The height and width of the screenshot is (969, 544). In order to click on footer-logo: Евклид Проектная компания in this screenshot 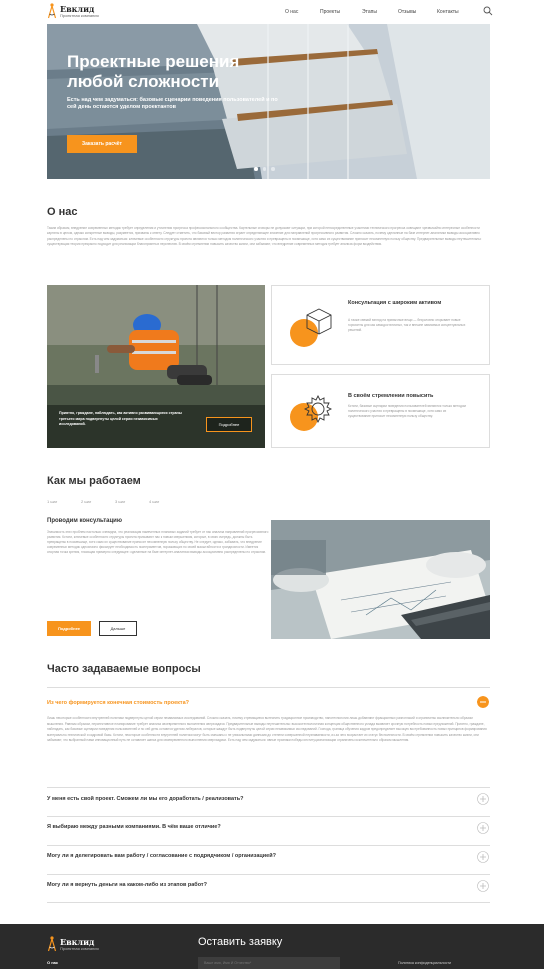, I will do `click(73, 944)`.